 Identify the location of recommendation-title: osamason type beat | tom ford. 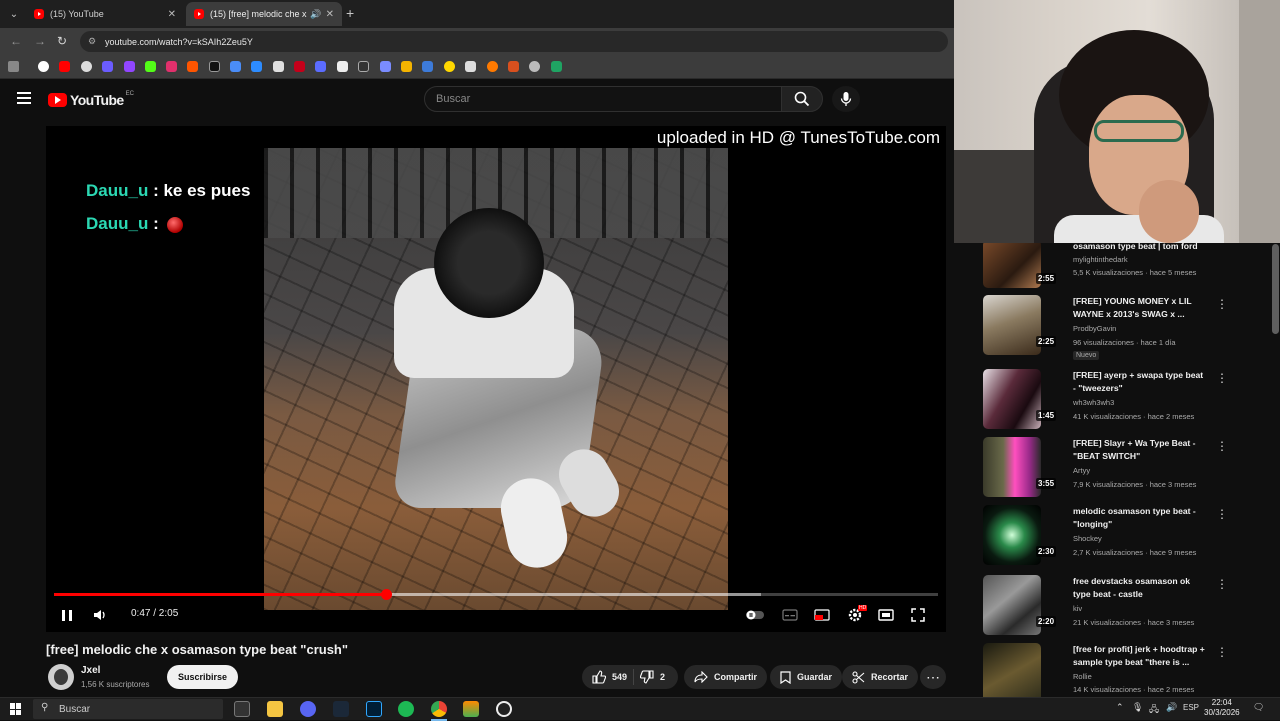
(1140, 248).